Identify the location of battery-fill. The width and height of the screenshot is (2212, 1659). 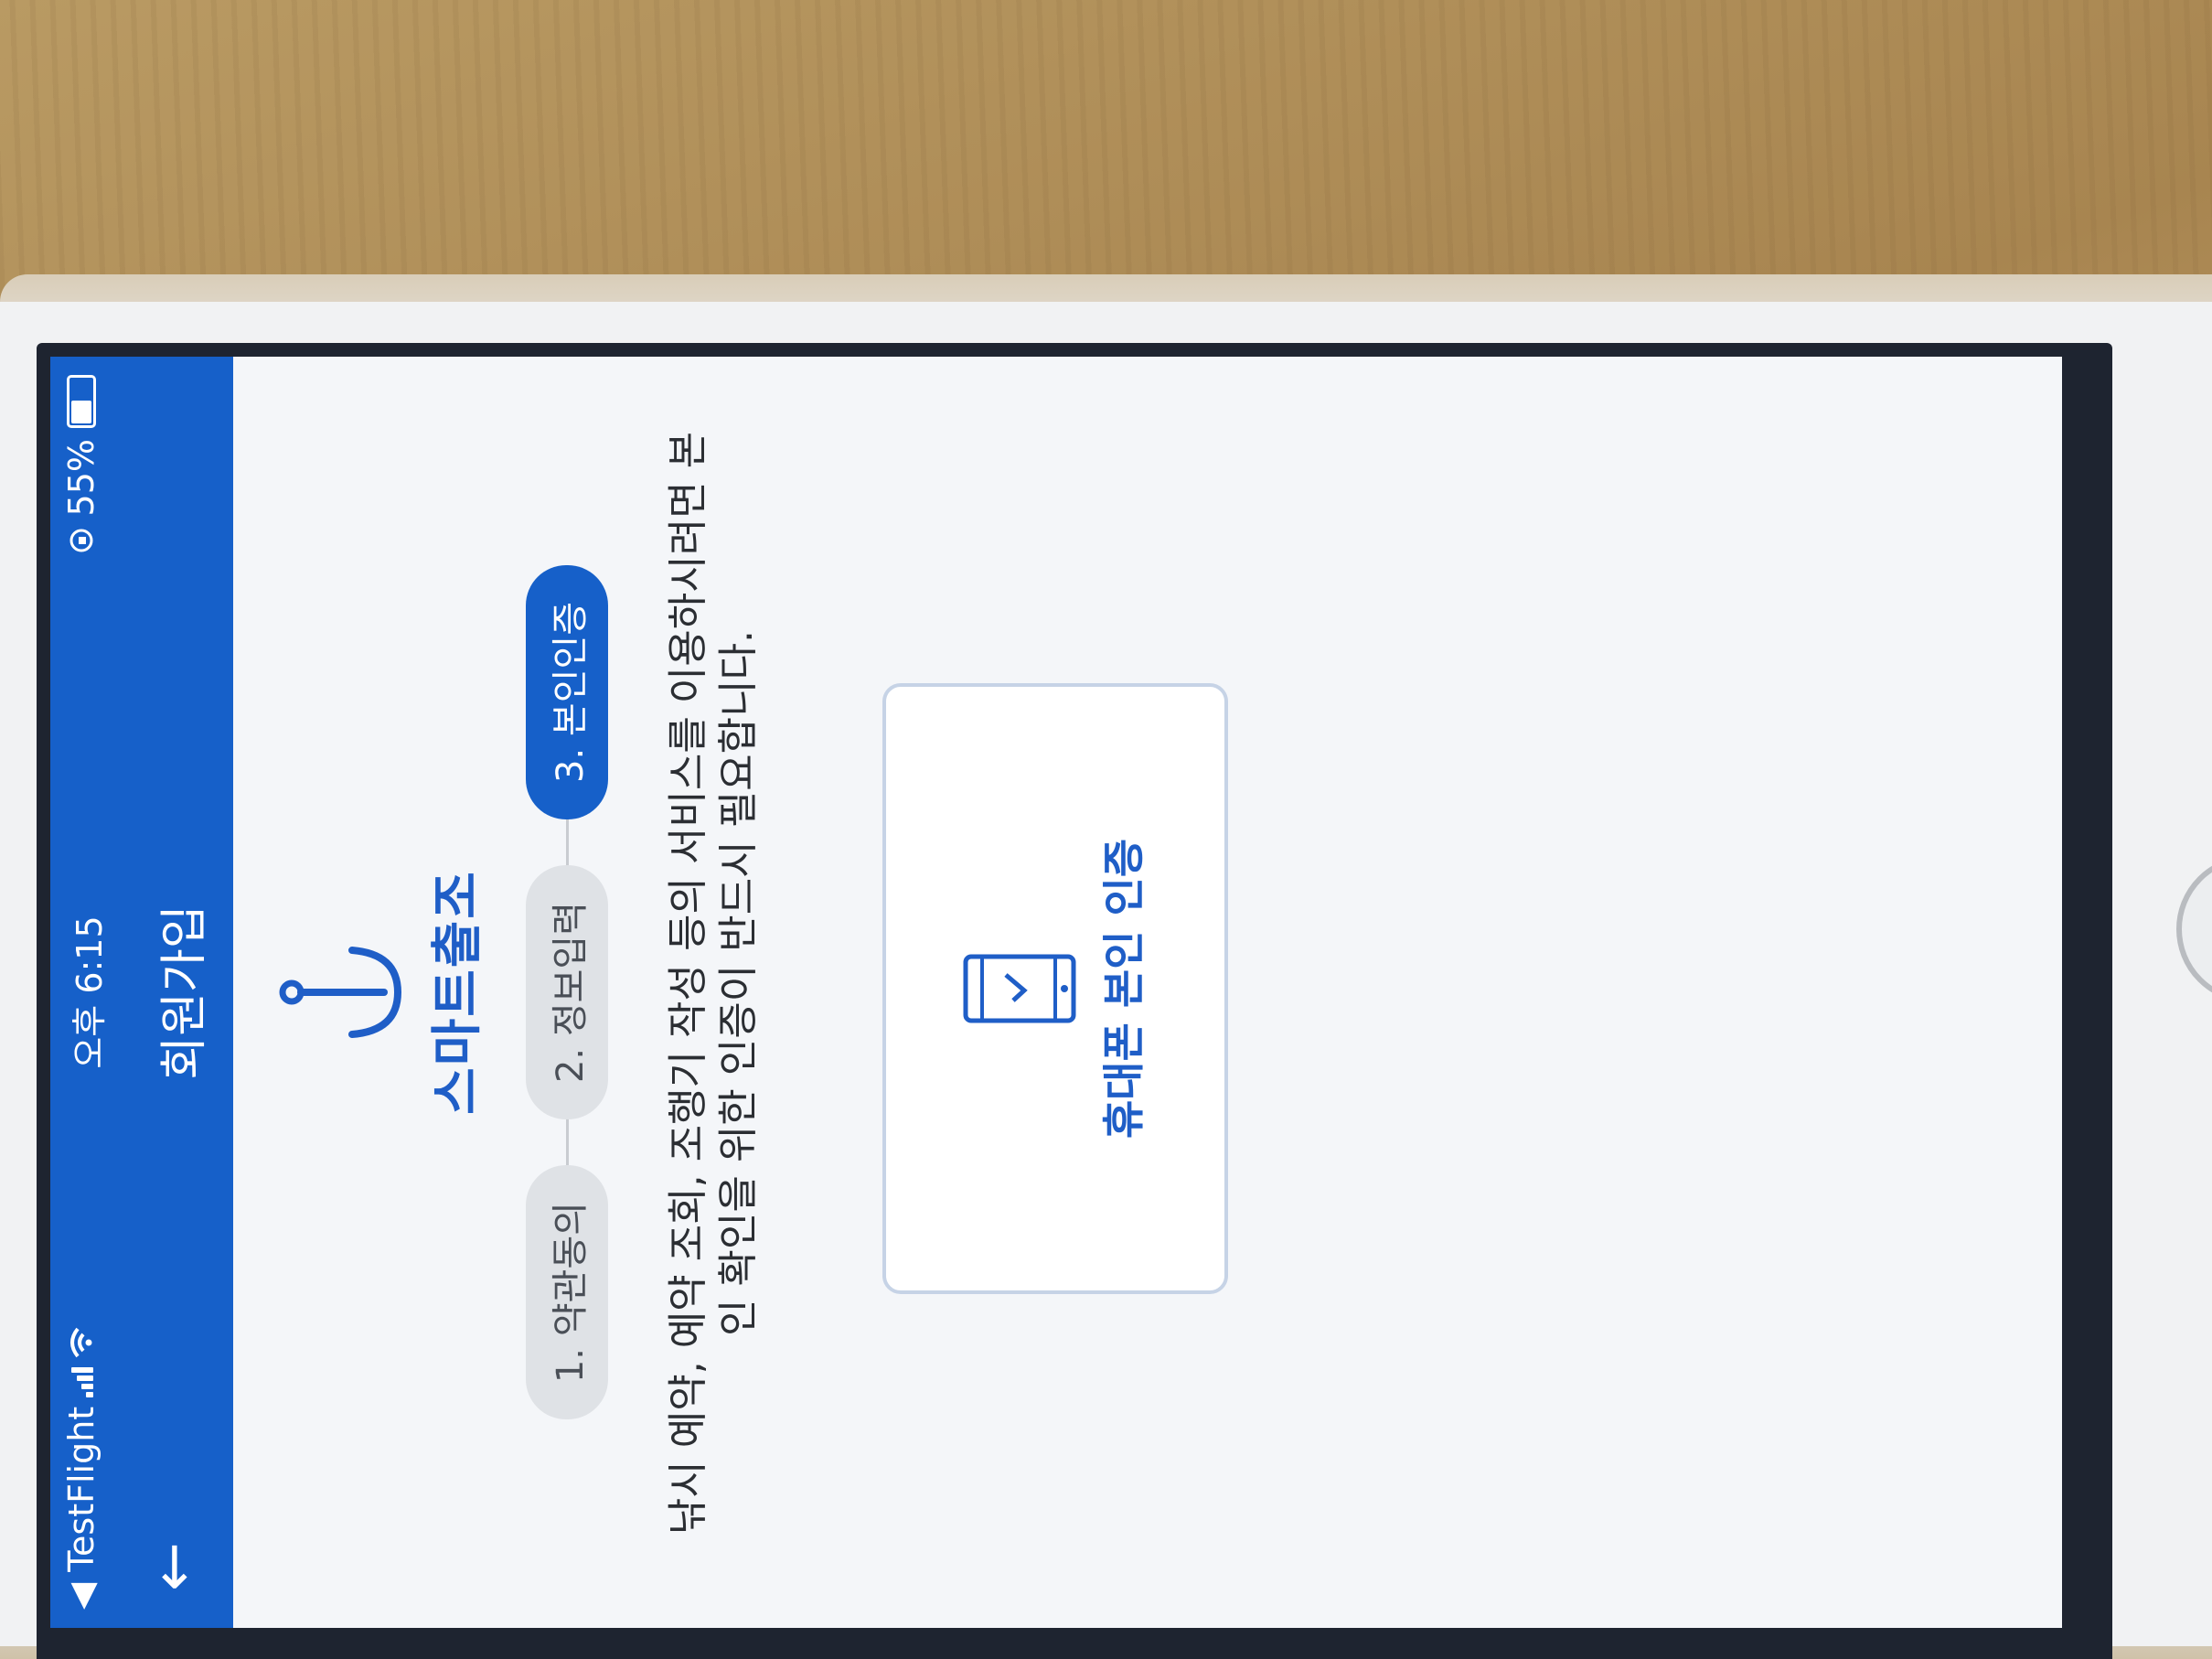
(81, 412).